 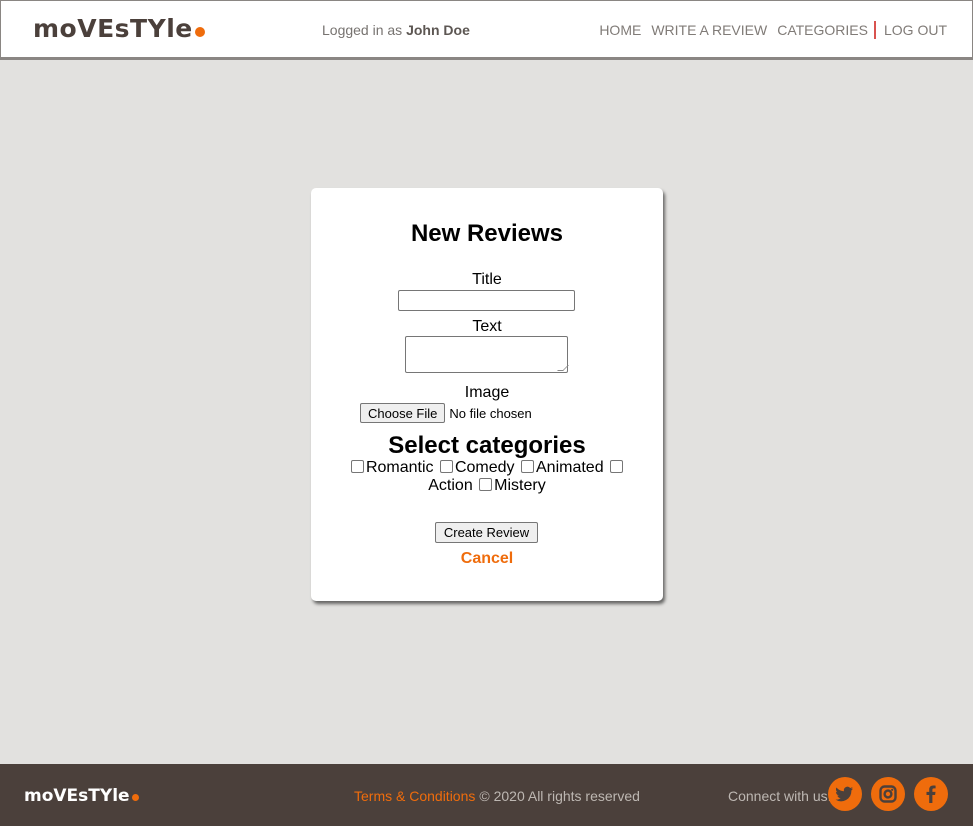 What do you see at coordinates (780, 796) in the screenshot?
I see `connect-label: Connect with us:` at bounding box center [780, 796].